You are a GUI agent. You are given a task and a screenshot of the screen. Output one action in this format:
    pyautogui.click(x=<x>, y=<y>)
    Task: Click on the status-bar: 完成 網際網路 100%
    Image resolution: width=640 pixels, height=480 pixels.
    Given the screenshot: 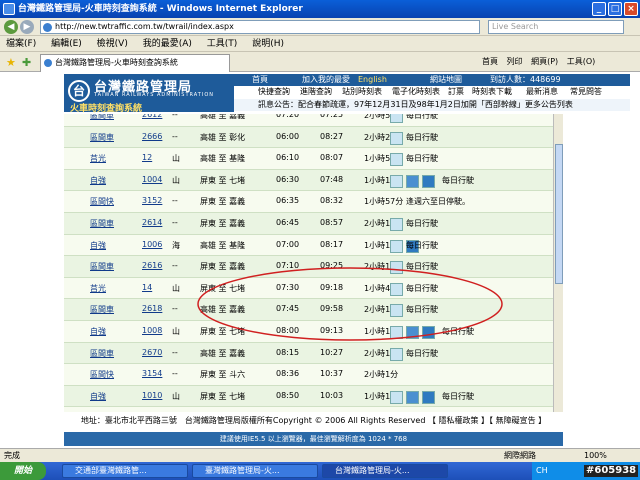 What is the action you would take?
    pyautogui.click(x=320, y=455)
    